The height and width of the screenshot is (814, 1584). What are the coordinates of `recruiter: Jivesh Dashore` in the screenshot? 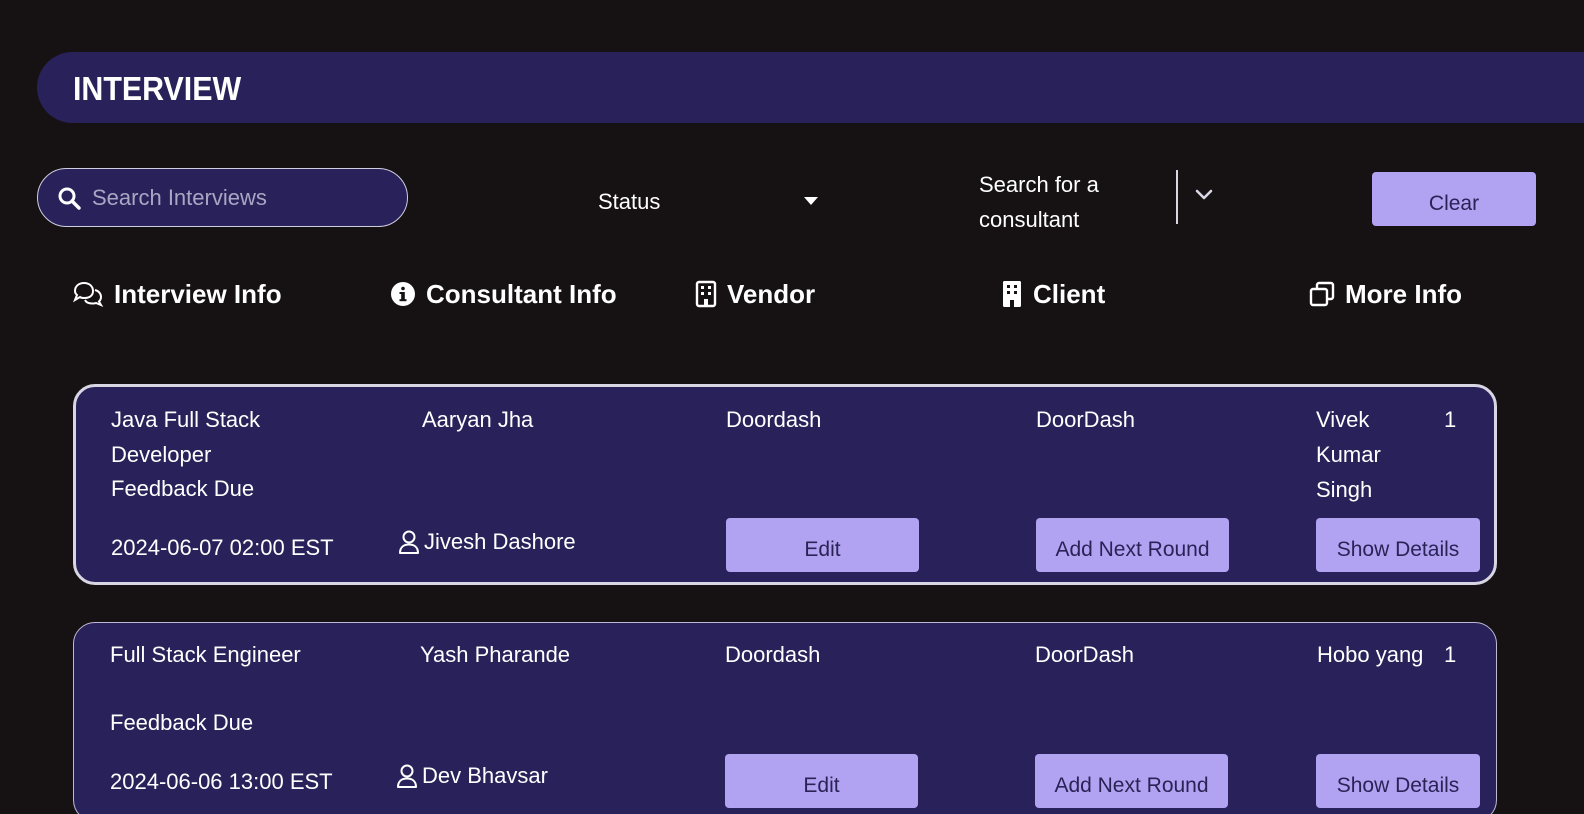 It's located at (487, 542).